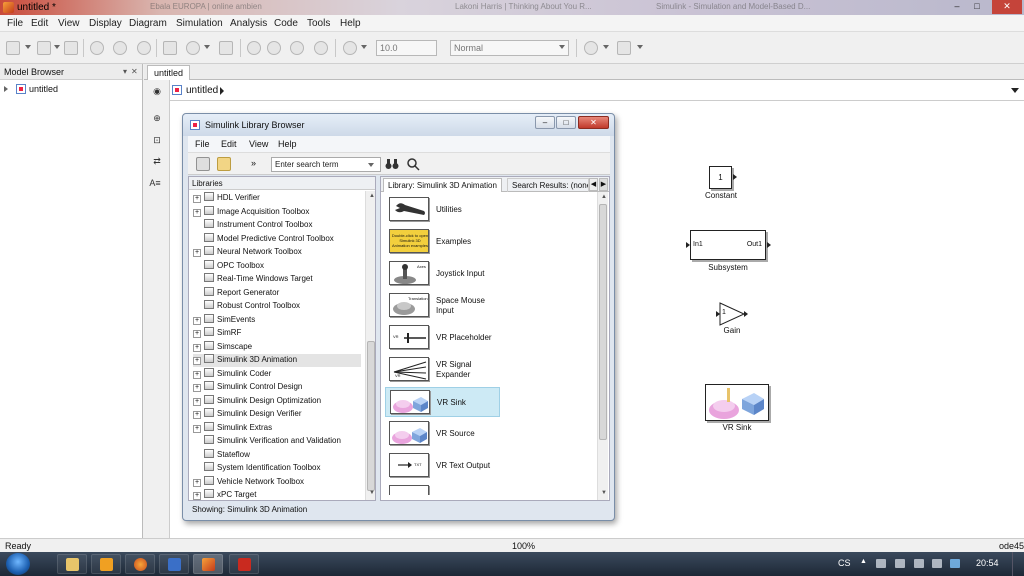 The width and height of the screenshot is (1024, 576). I want to click on step-forward-icon, so click(297, 48).